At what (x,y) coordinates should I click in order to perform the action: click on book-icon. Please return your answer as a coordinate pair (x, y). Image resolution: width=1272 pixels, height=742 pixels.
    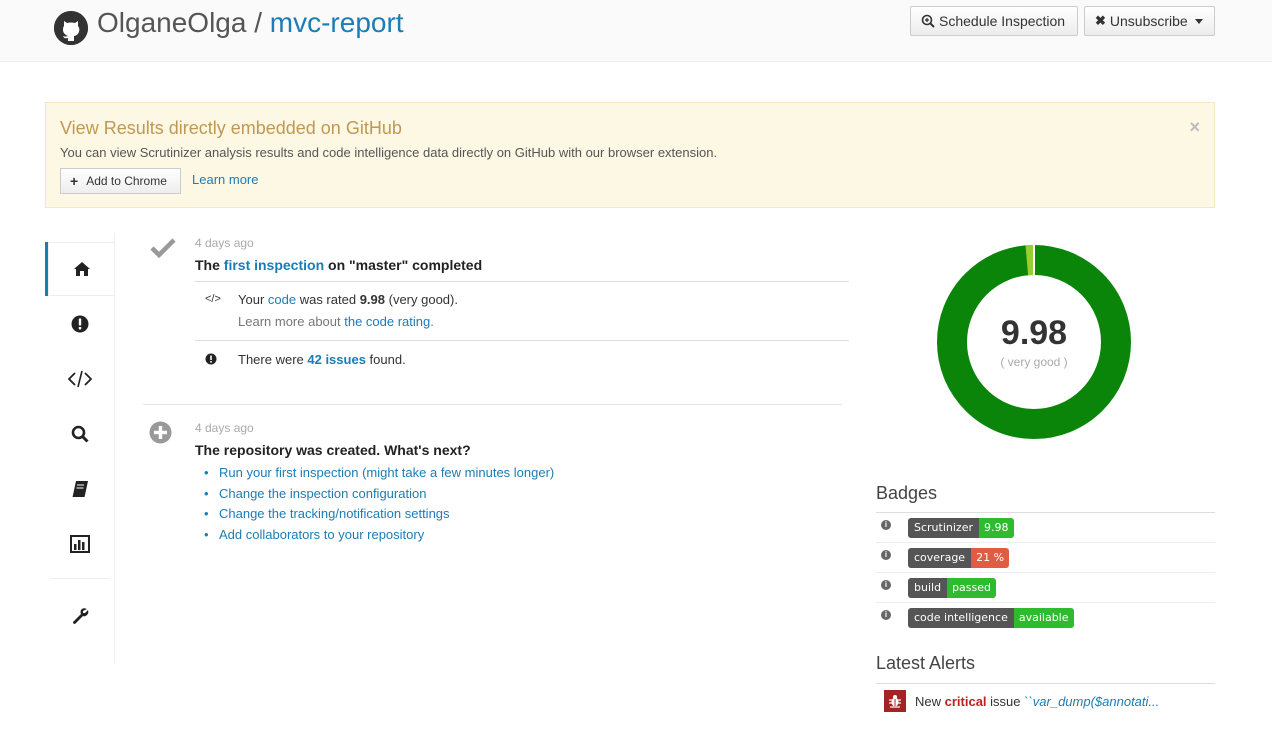
    Looking at the image, I should click on (80, 489).